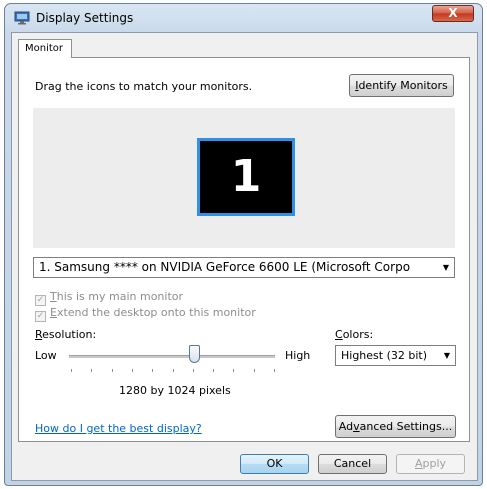 Image resolution: width=487 pixels, height=489 pixels. Describe the element at coordinates (144, 86) in the screenshot. I see `drag-instruction: Drag the icons to match your monitors.` at that location.